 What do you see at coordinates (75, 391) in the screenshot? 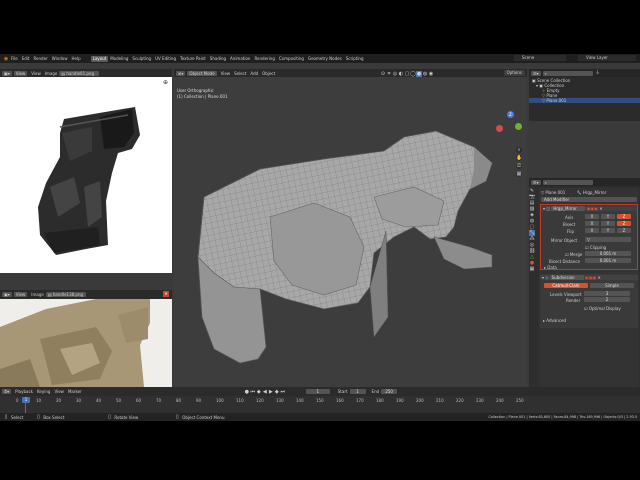
I see `timeline-menu-marker: Marker` at bounding box center [75, 391].